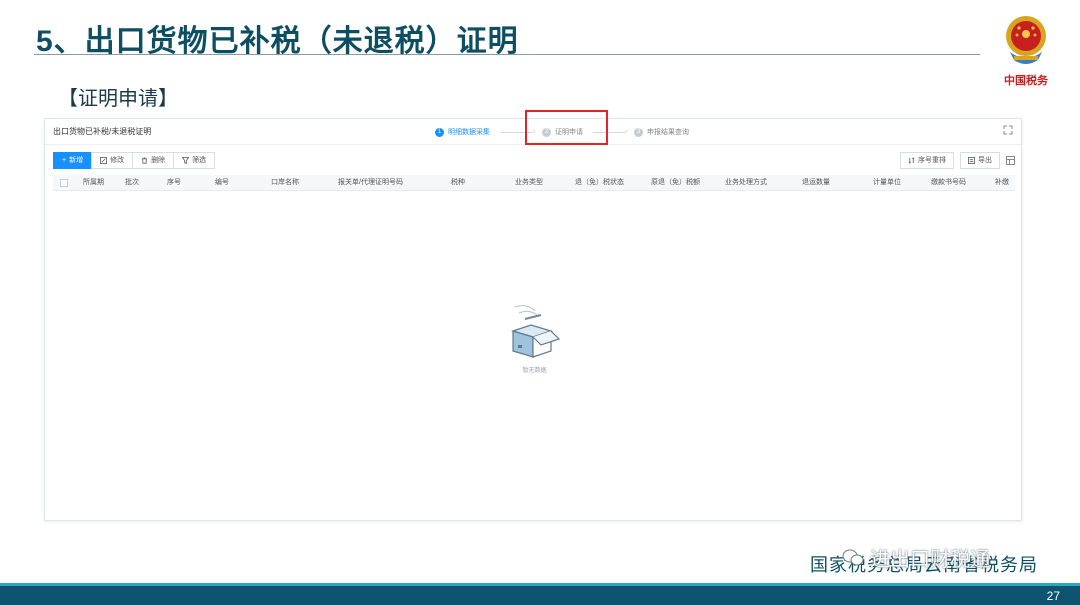  What do you see at coordinates (469, 132) in the screenshot?
I see `step-1-label: 明细数据采集` at bounding box center [469, 132].